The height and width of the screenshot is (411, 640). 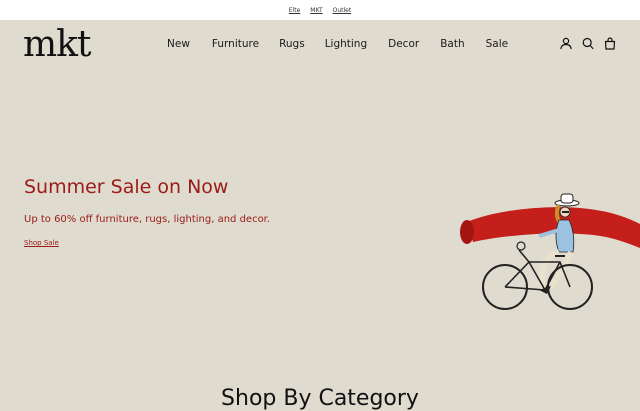 I want to click on cyclist-carrying-rug-illustration, so click(x=547, y=254).